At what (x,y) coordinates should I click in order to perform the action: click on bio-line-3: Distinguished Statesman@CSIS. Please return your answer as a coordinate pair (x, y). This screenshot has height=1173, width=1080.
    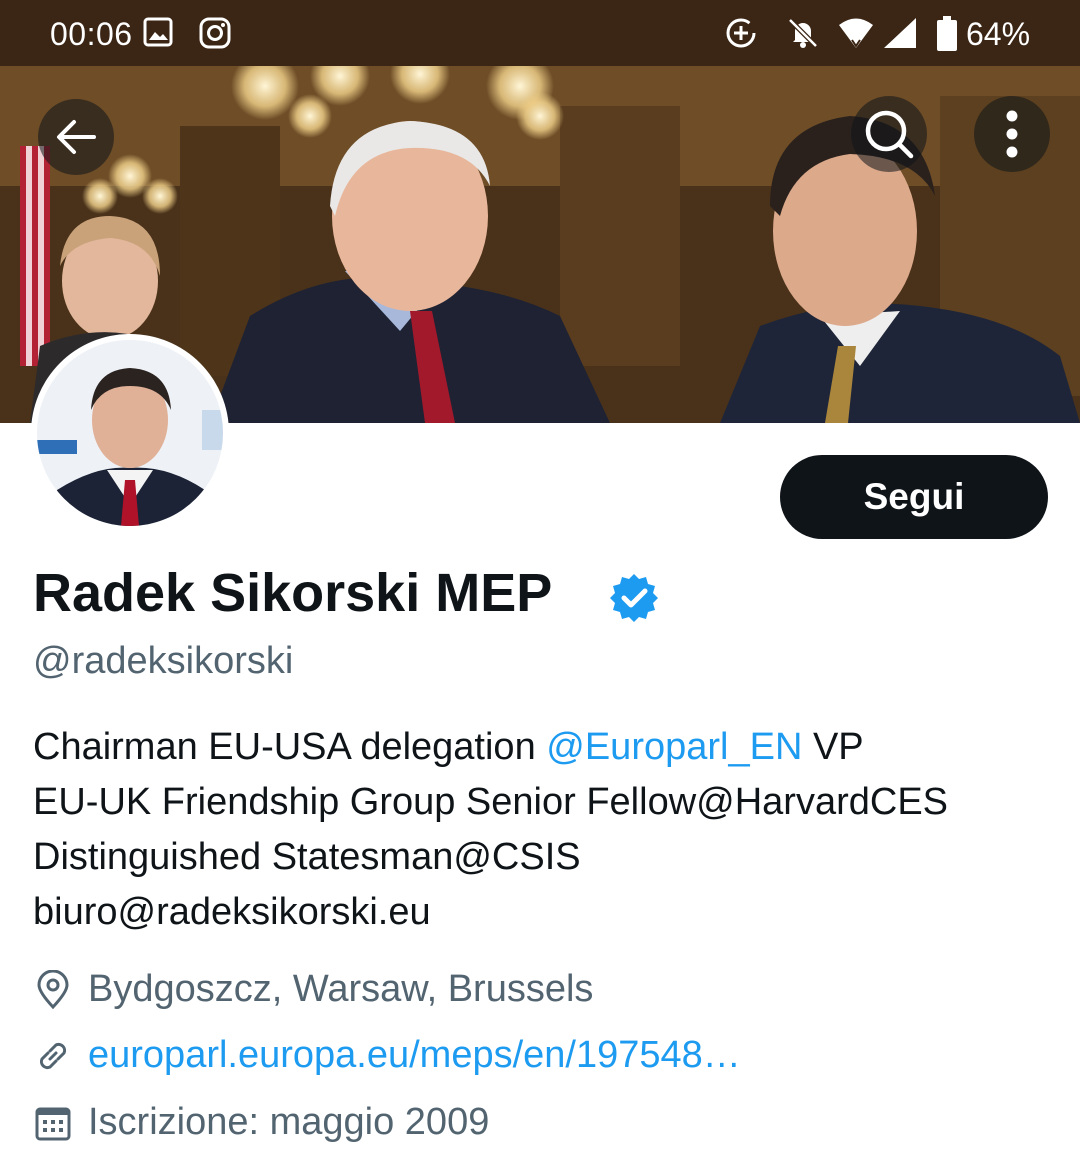
    Looking at the image, I should click on (307, 857).